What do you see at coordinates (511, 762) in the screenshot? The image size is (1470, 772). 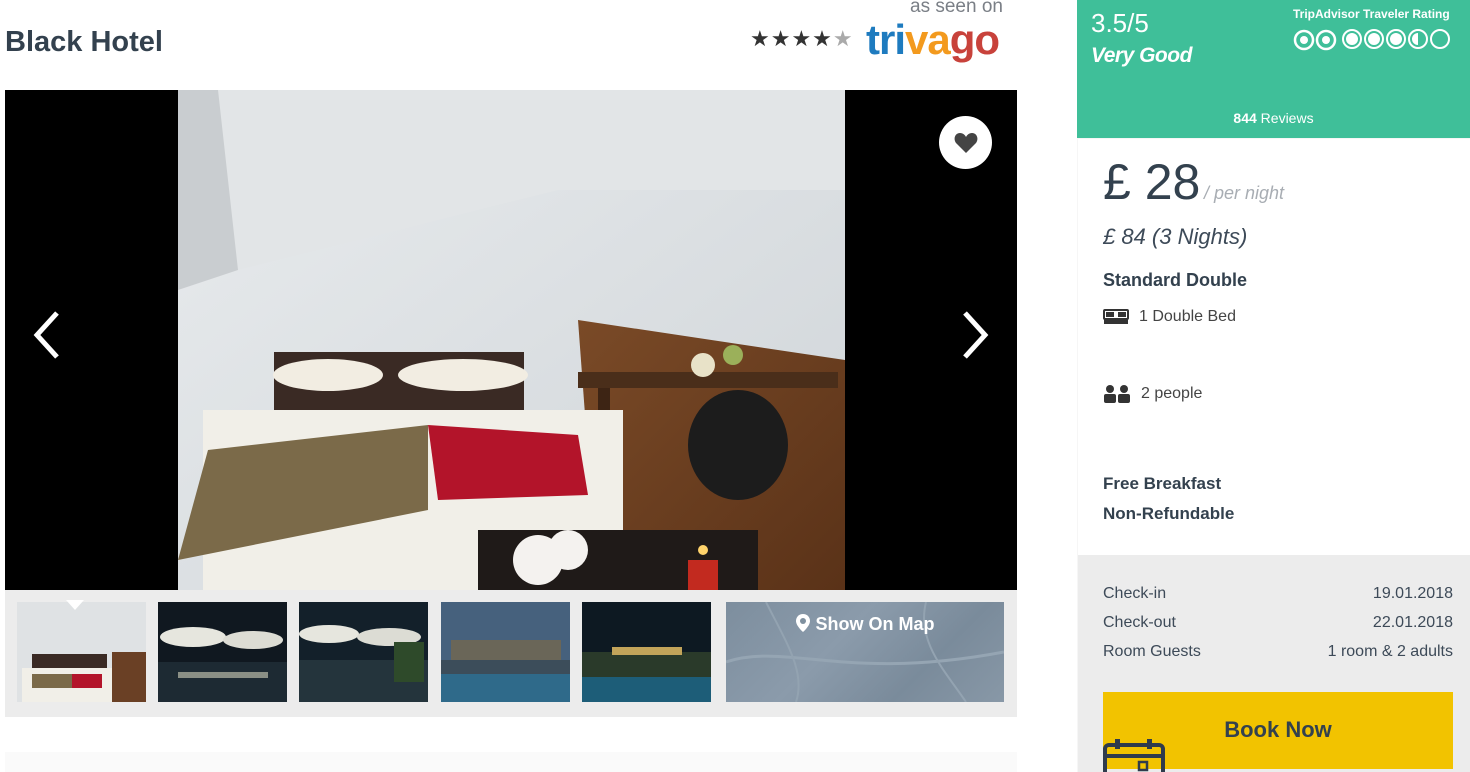 I see `content-divider` at bounding box center [511, 762].